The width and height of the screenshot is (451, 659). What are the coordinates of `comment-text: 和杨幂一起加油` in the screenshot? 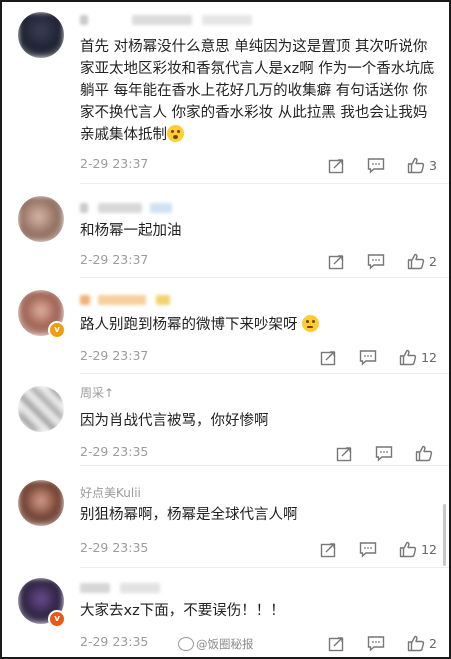 It's located at (131, 231).